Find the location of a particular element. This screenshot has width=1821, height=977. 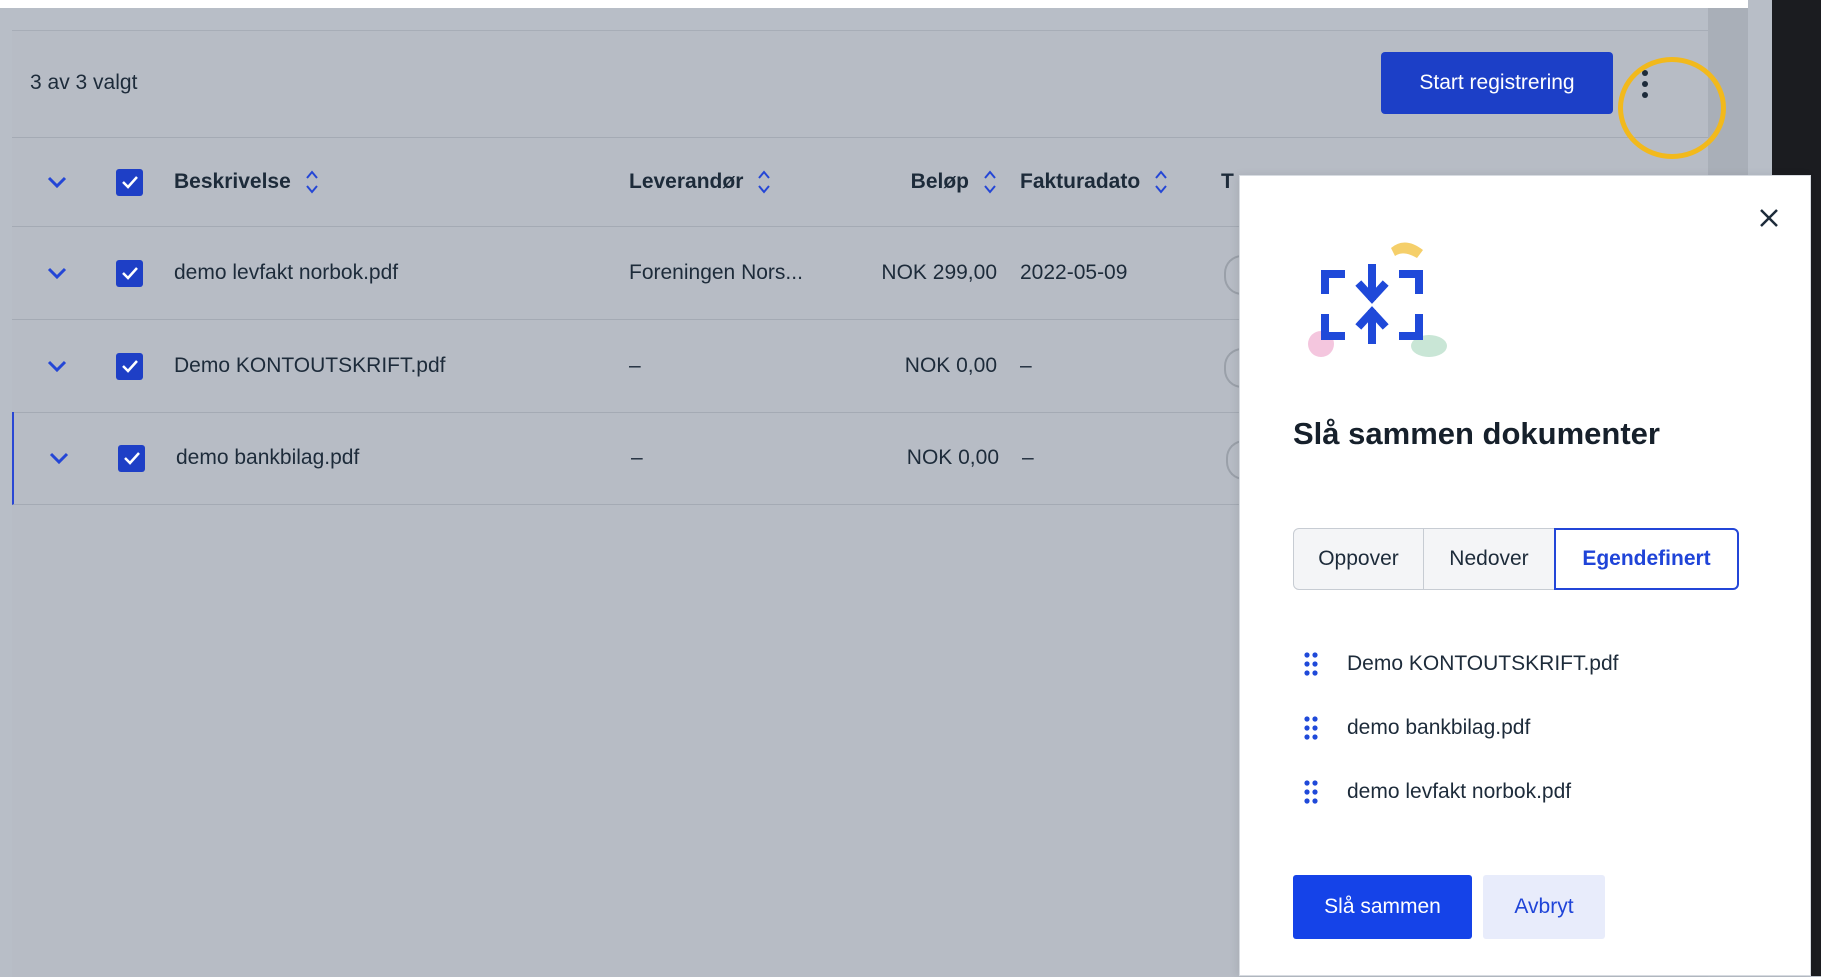

cell-belop: NOK 299,00 is located at coordinates (939, 272).